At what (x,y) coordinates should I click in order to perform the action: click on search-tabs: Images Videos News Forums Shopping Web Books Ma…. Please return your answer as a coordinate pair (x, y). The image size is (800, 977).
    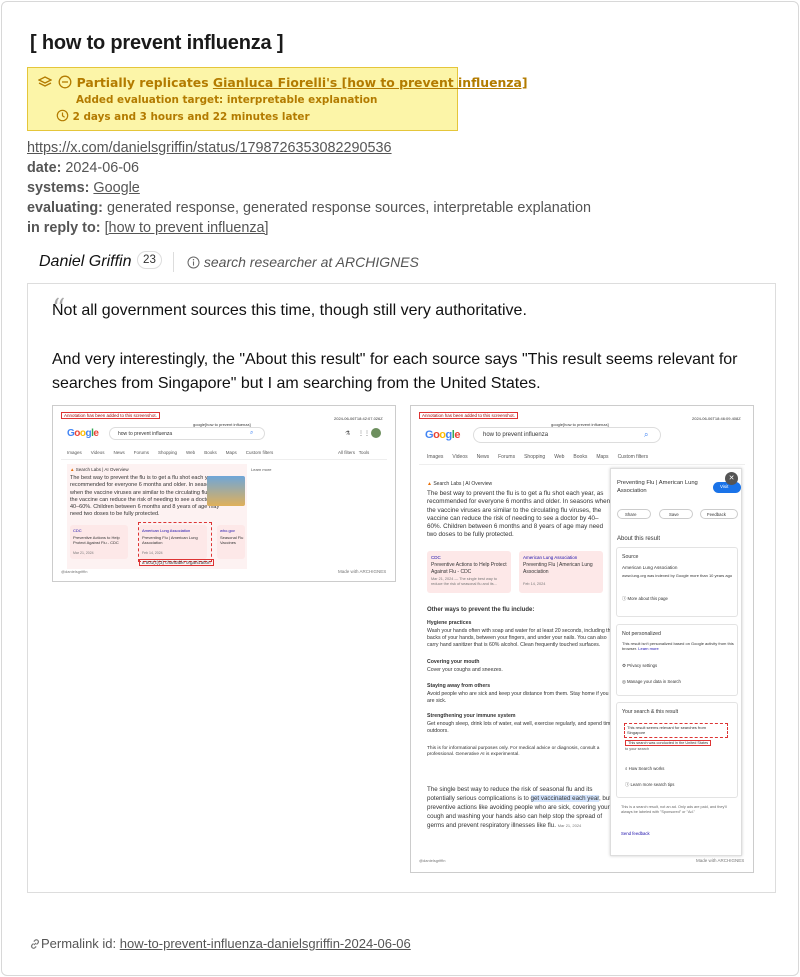
    Looking at the image, I should click on (542, 457).